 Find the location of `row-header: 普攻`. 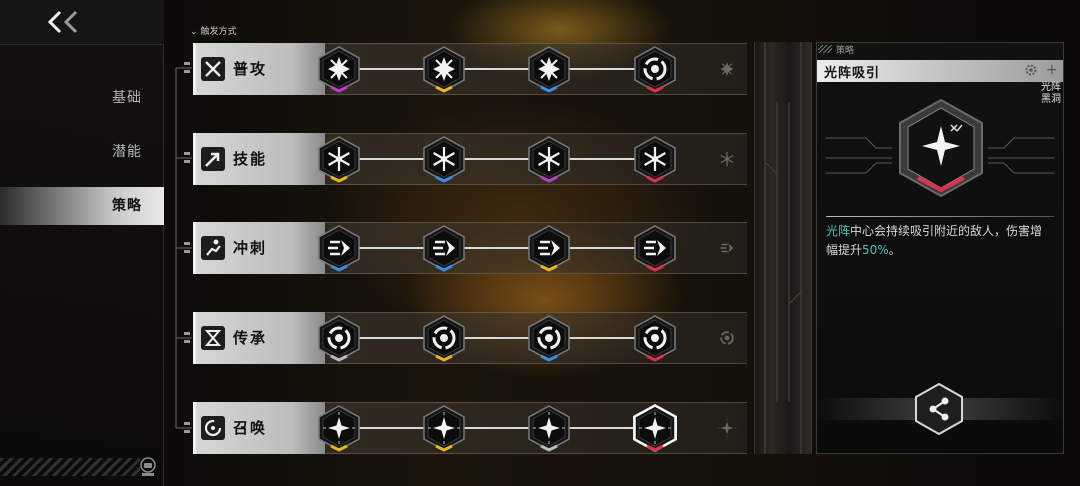

row-header: 普攻 is located at coordinates (259, 69).